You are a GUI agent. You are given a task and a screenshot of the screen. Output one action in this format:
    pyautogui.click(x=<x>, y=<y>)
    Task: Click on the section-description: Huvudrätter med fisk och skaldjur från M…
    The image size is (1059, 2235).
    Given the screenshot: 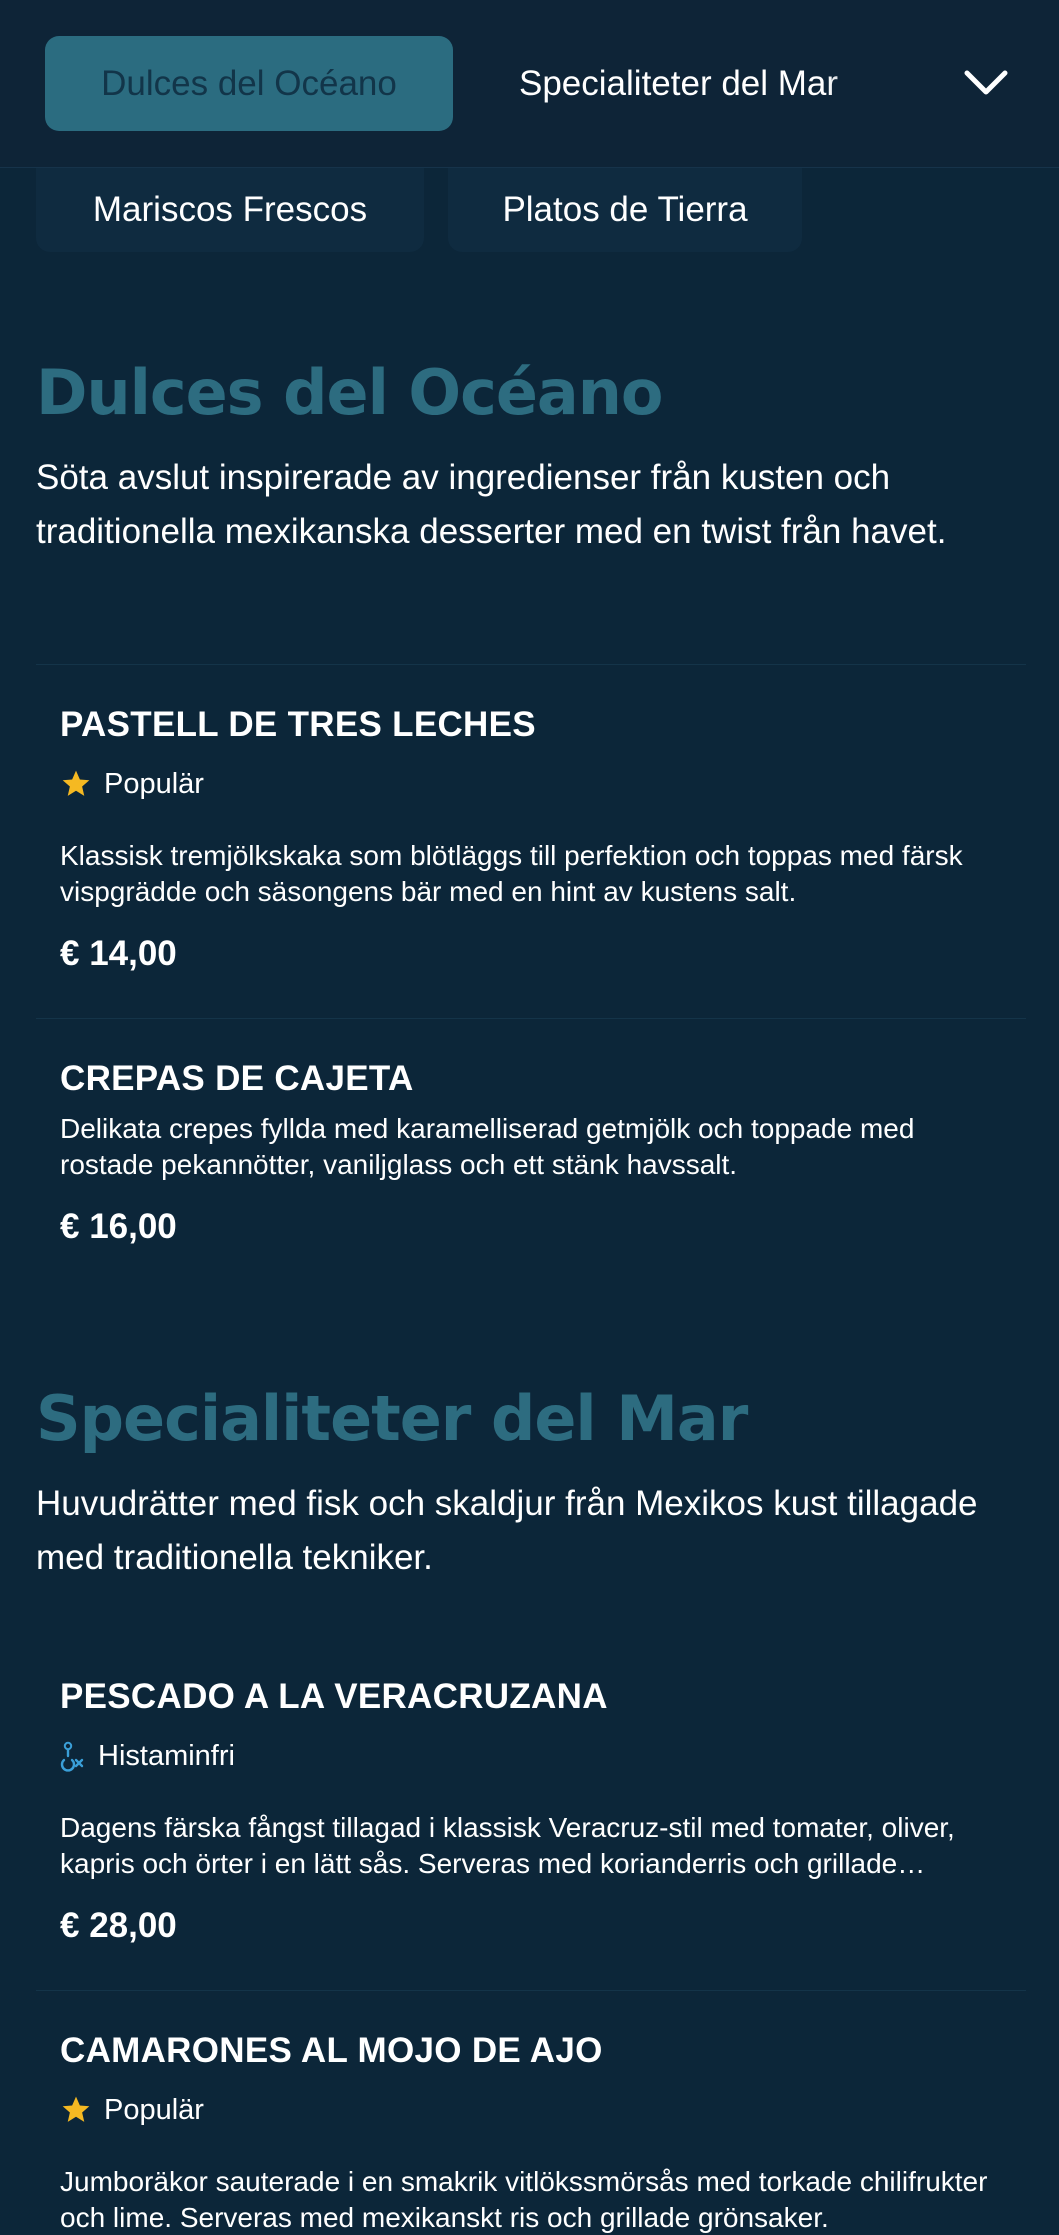 What is the action you would take?
    pyautogui.click(x=507, y=1530)
    